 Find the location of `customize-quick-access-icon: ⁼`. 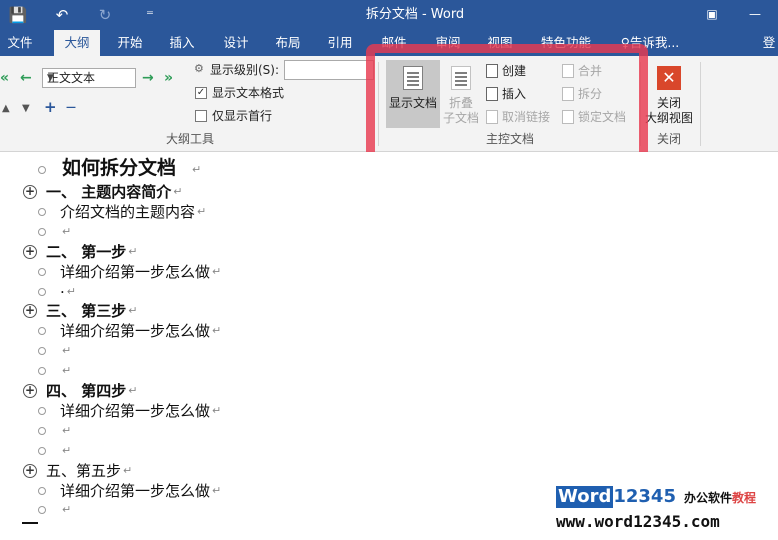

customize-quick-access-icon: ⁼ is located at coordinates (150, 15).